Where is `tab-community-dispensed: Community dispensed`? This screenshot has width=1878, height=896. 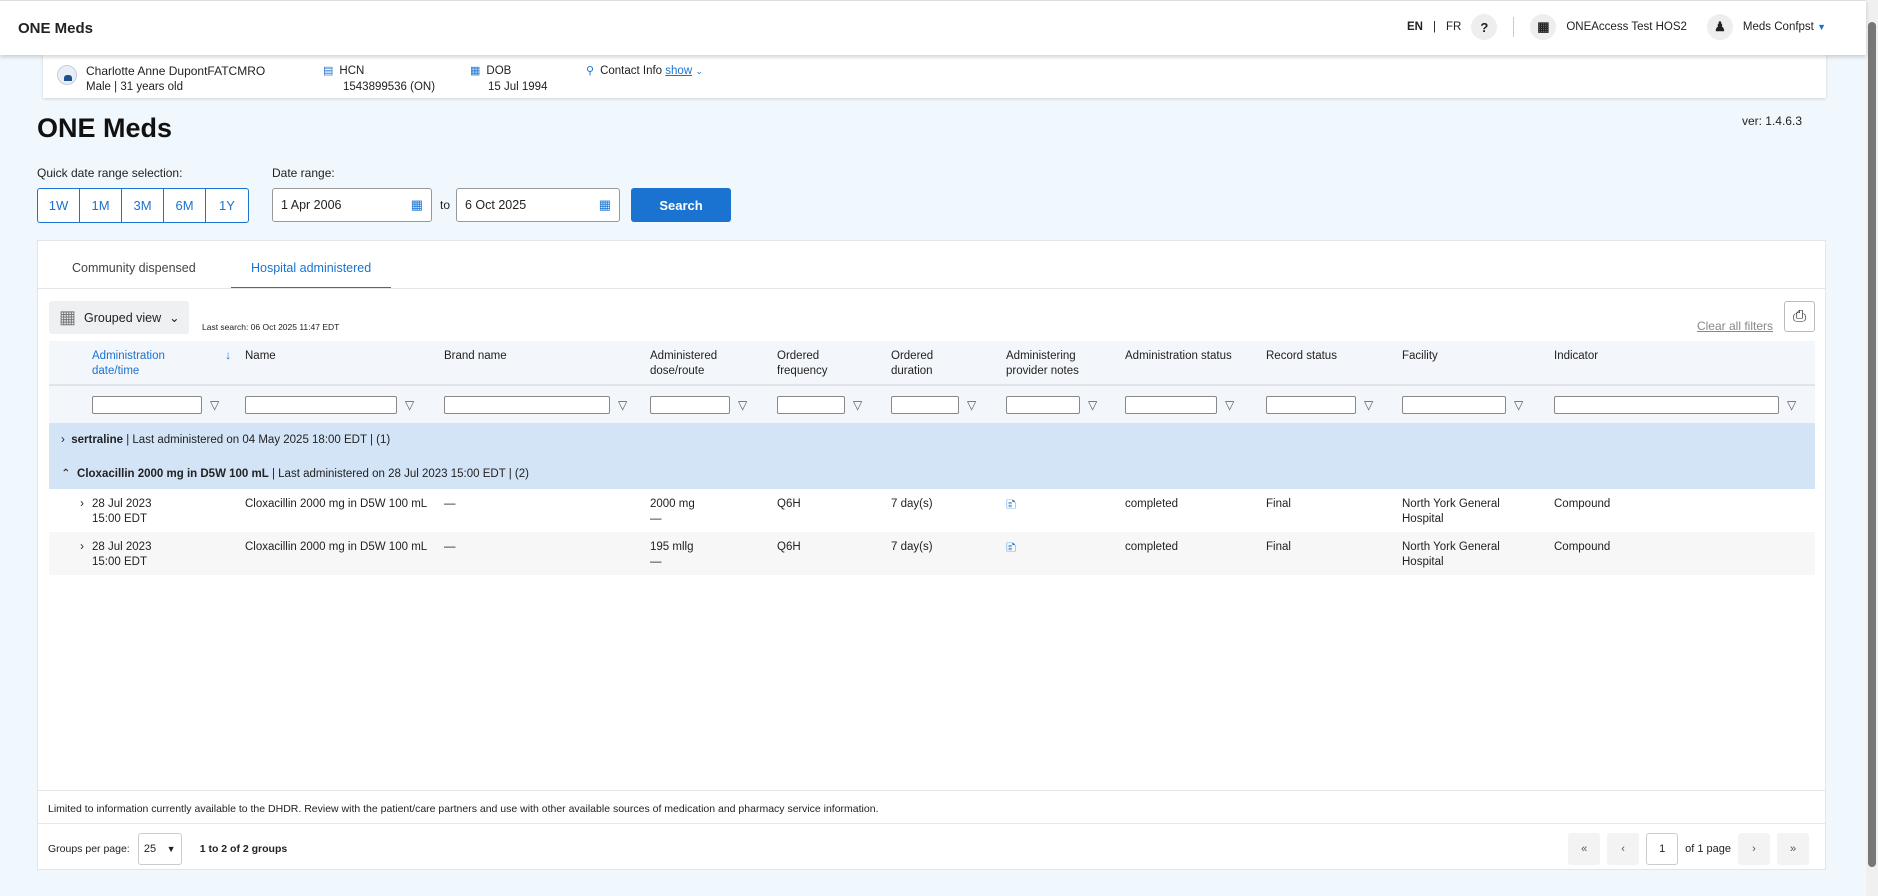
tab-community-dispensed: Community dispensed is located at coordinates (134, 272).